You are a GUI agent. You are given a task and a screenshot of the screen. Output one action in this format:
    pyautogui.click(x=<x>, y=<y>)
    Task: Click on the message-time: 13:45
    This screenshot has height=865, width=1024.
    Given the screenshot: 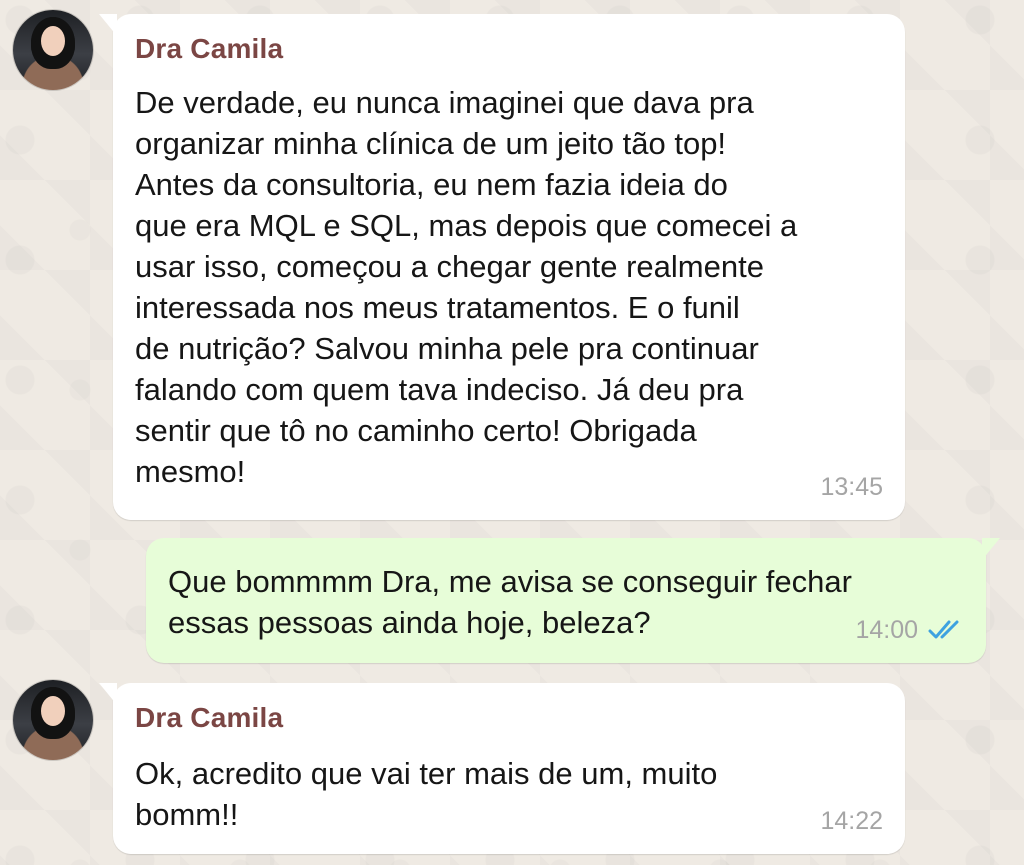 What is the action you would take?
    pyautogui.click(x=851, y=487)
    